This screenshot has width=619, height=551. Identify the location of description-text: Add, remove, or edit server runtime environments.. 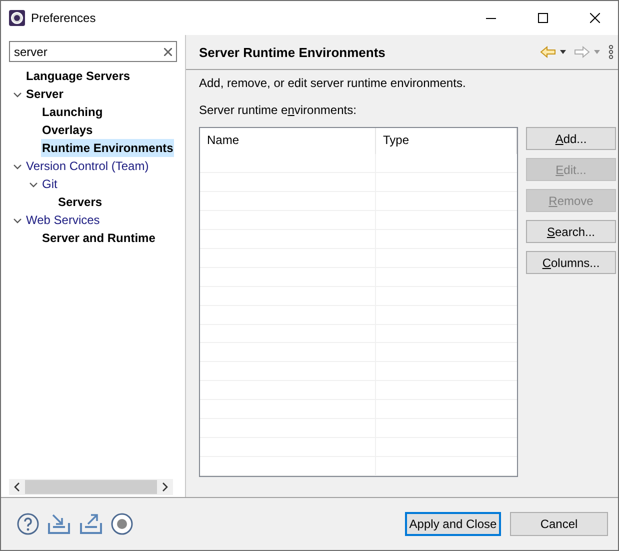
(333, 83).